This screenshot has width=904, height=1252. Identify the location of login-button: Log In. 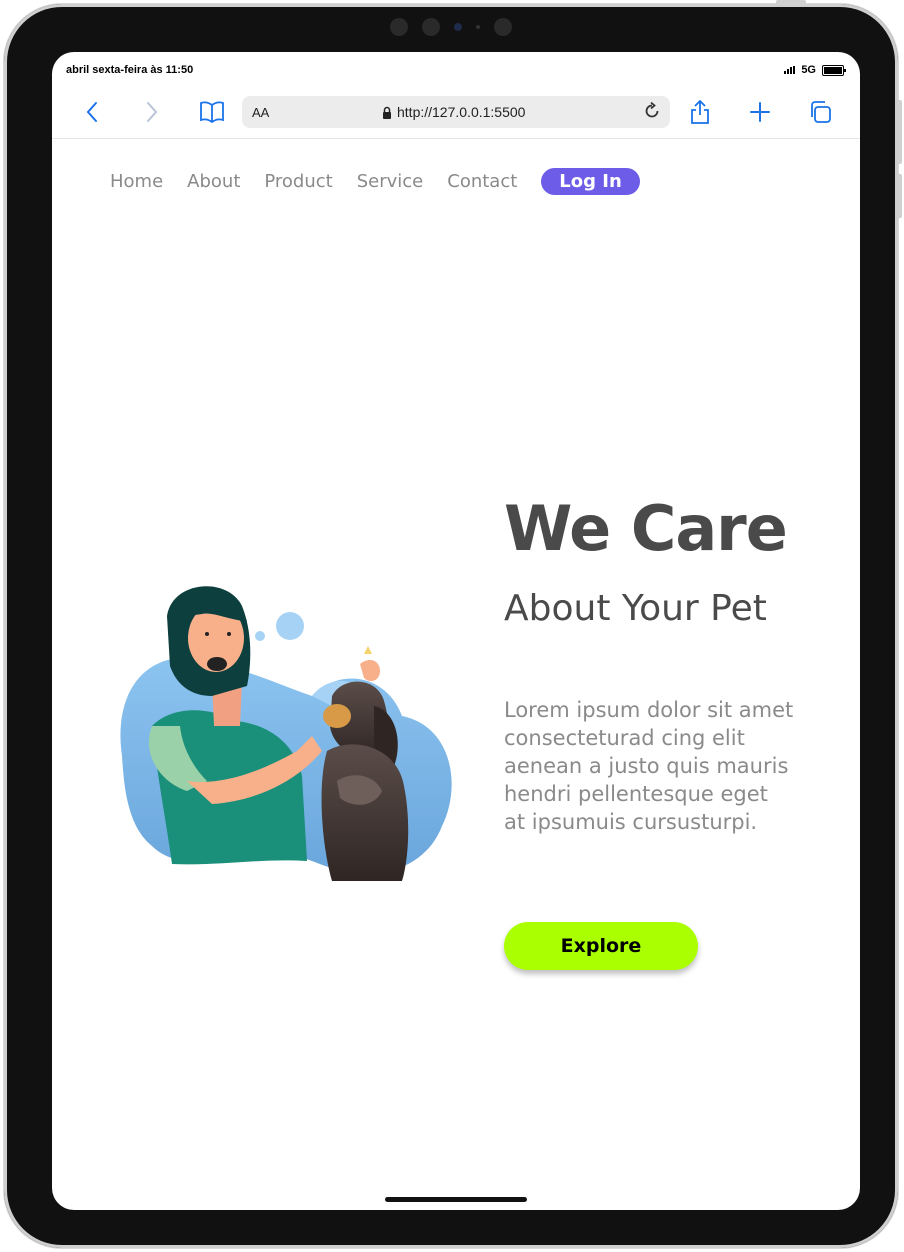
(590, 181).